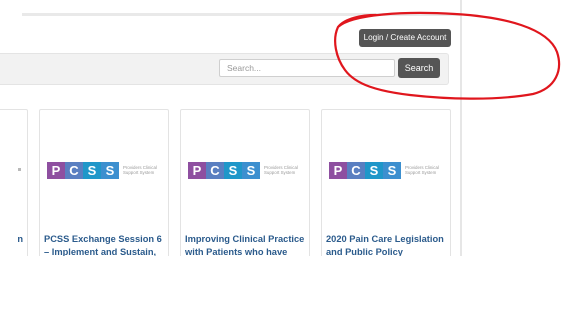 This screenshot has height=326, width=582. Describe the element at coordinates (405, 38) in the screenshot. I see `login-create-account-button: Login / Create Account` at that location.